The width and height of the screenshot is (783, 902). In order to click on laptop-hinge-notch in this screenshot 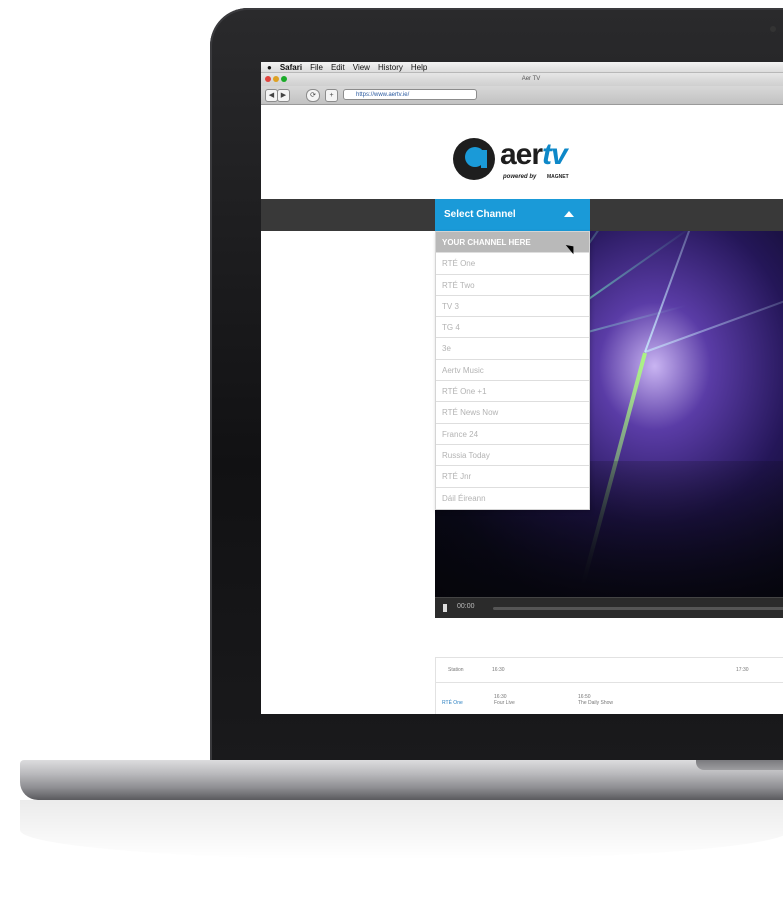, I will do `click(739, 765)`.